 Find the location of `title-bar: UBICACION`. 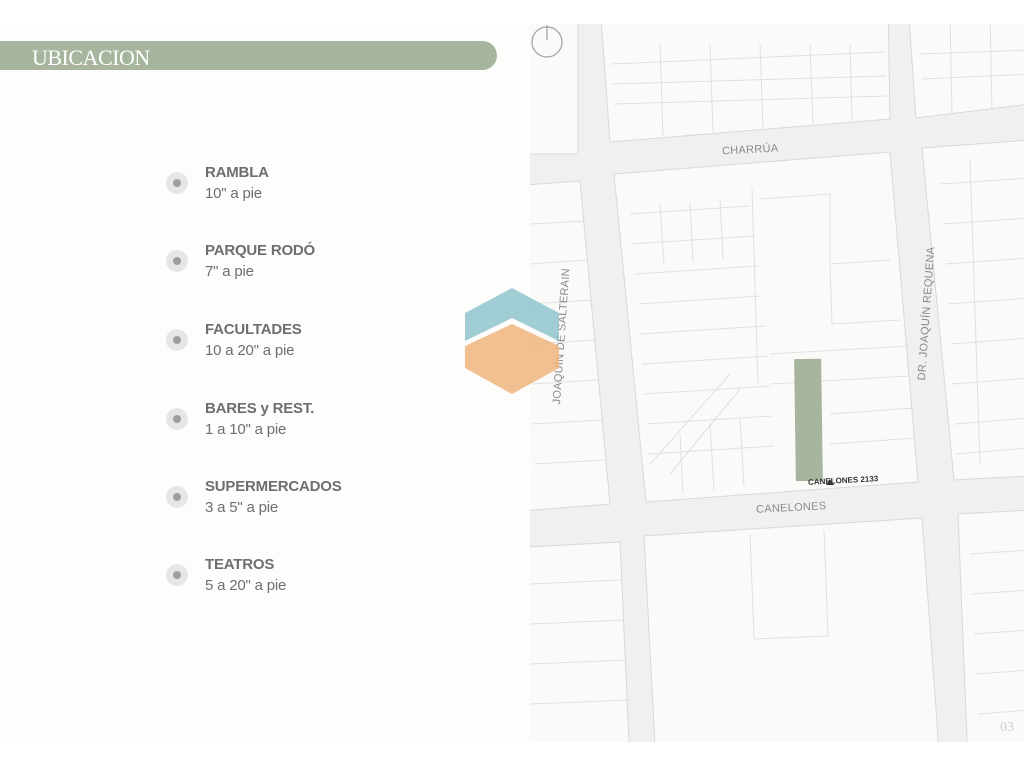

title-bar: UBICACION is located at coordinates (248, 55).